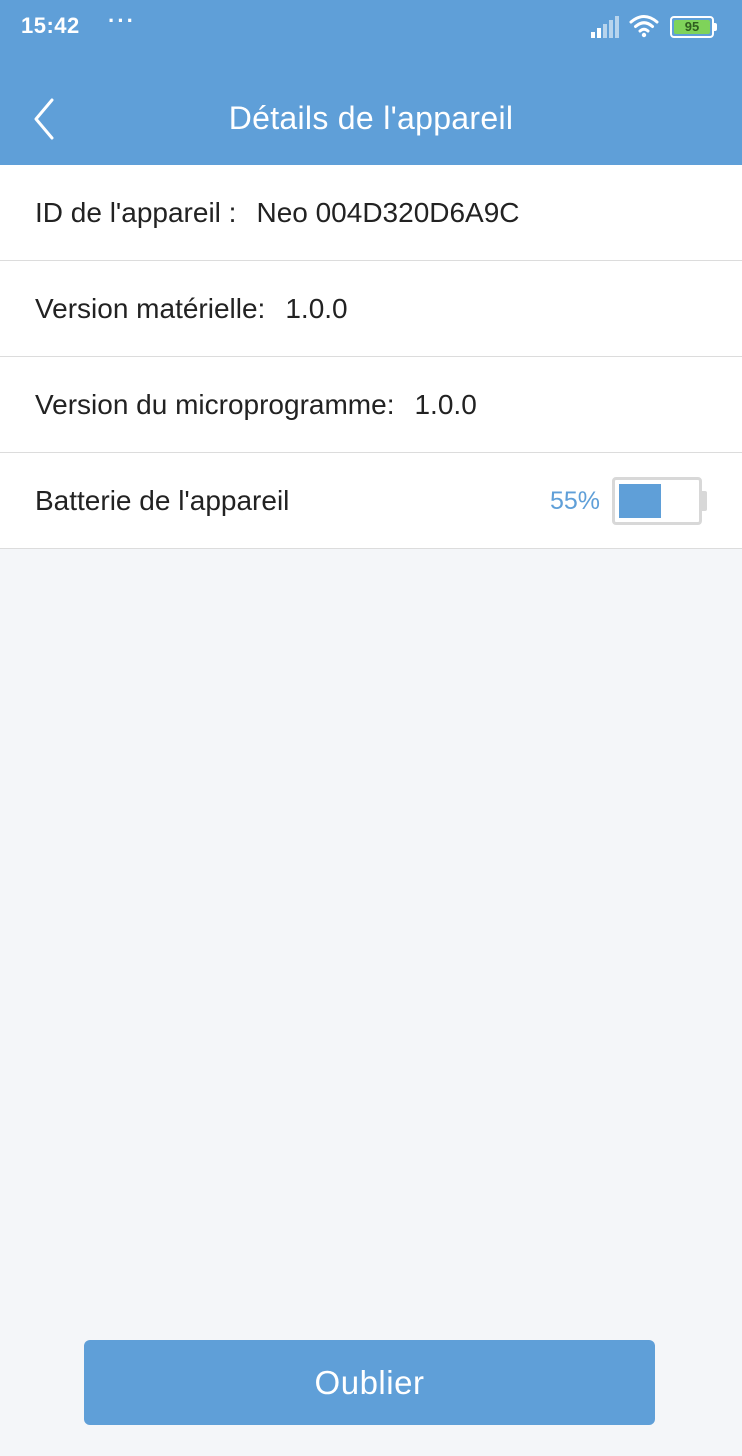 This screenshot has height=1456, width=742. Describe the element at coordinates (215, 404) in the screenshot. I see `firmware-version-label: Version du microprogramme:` at that location.